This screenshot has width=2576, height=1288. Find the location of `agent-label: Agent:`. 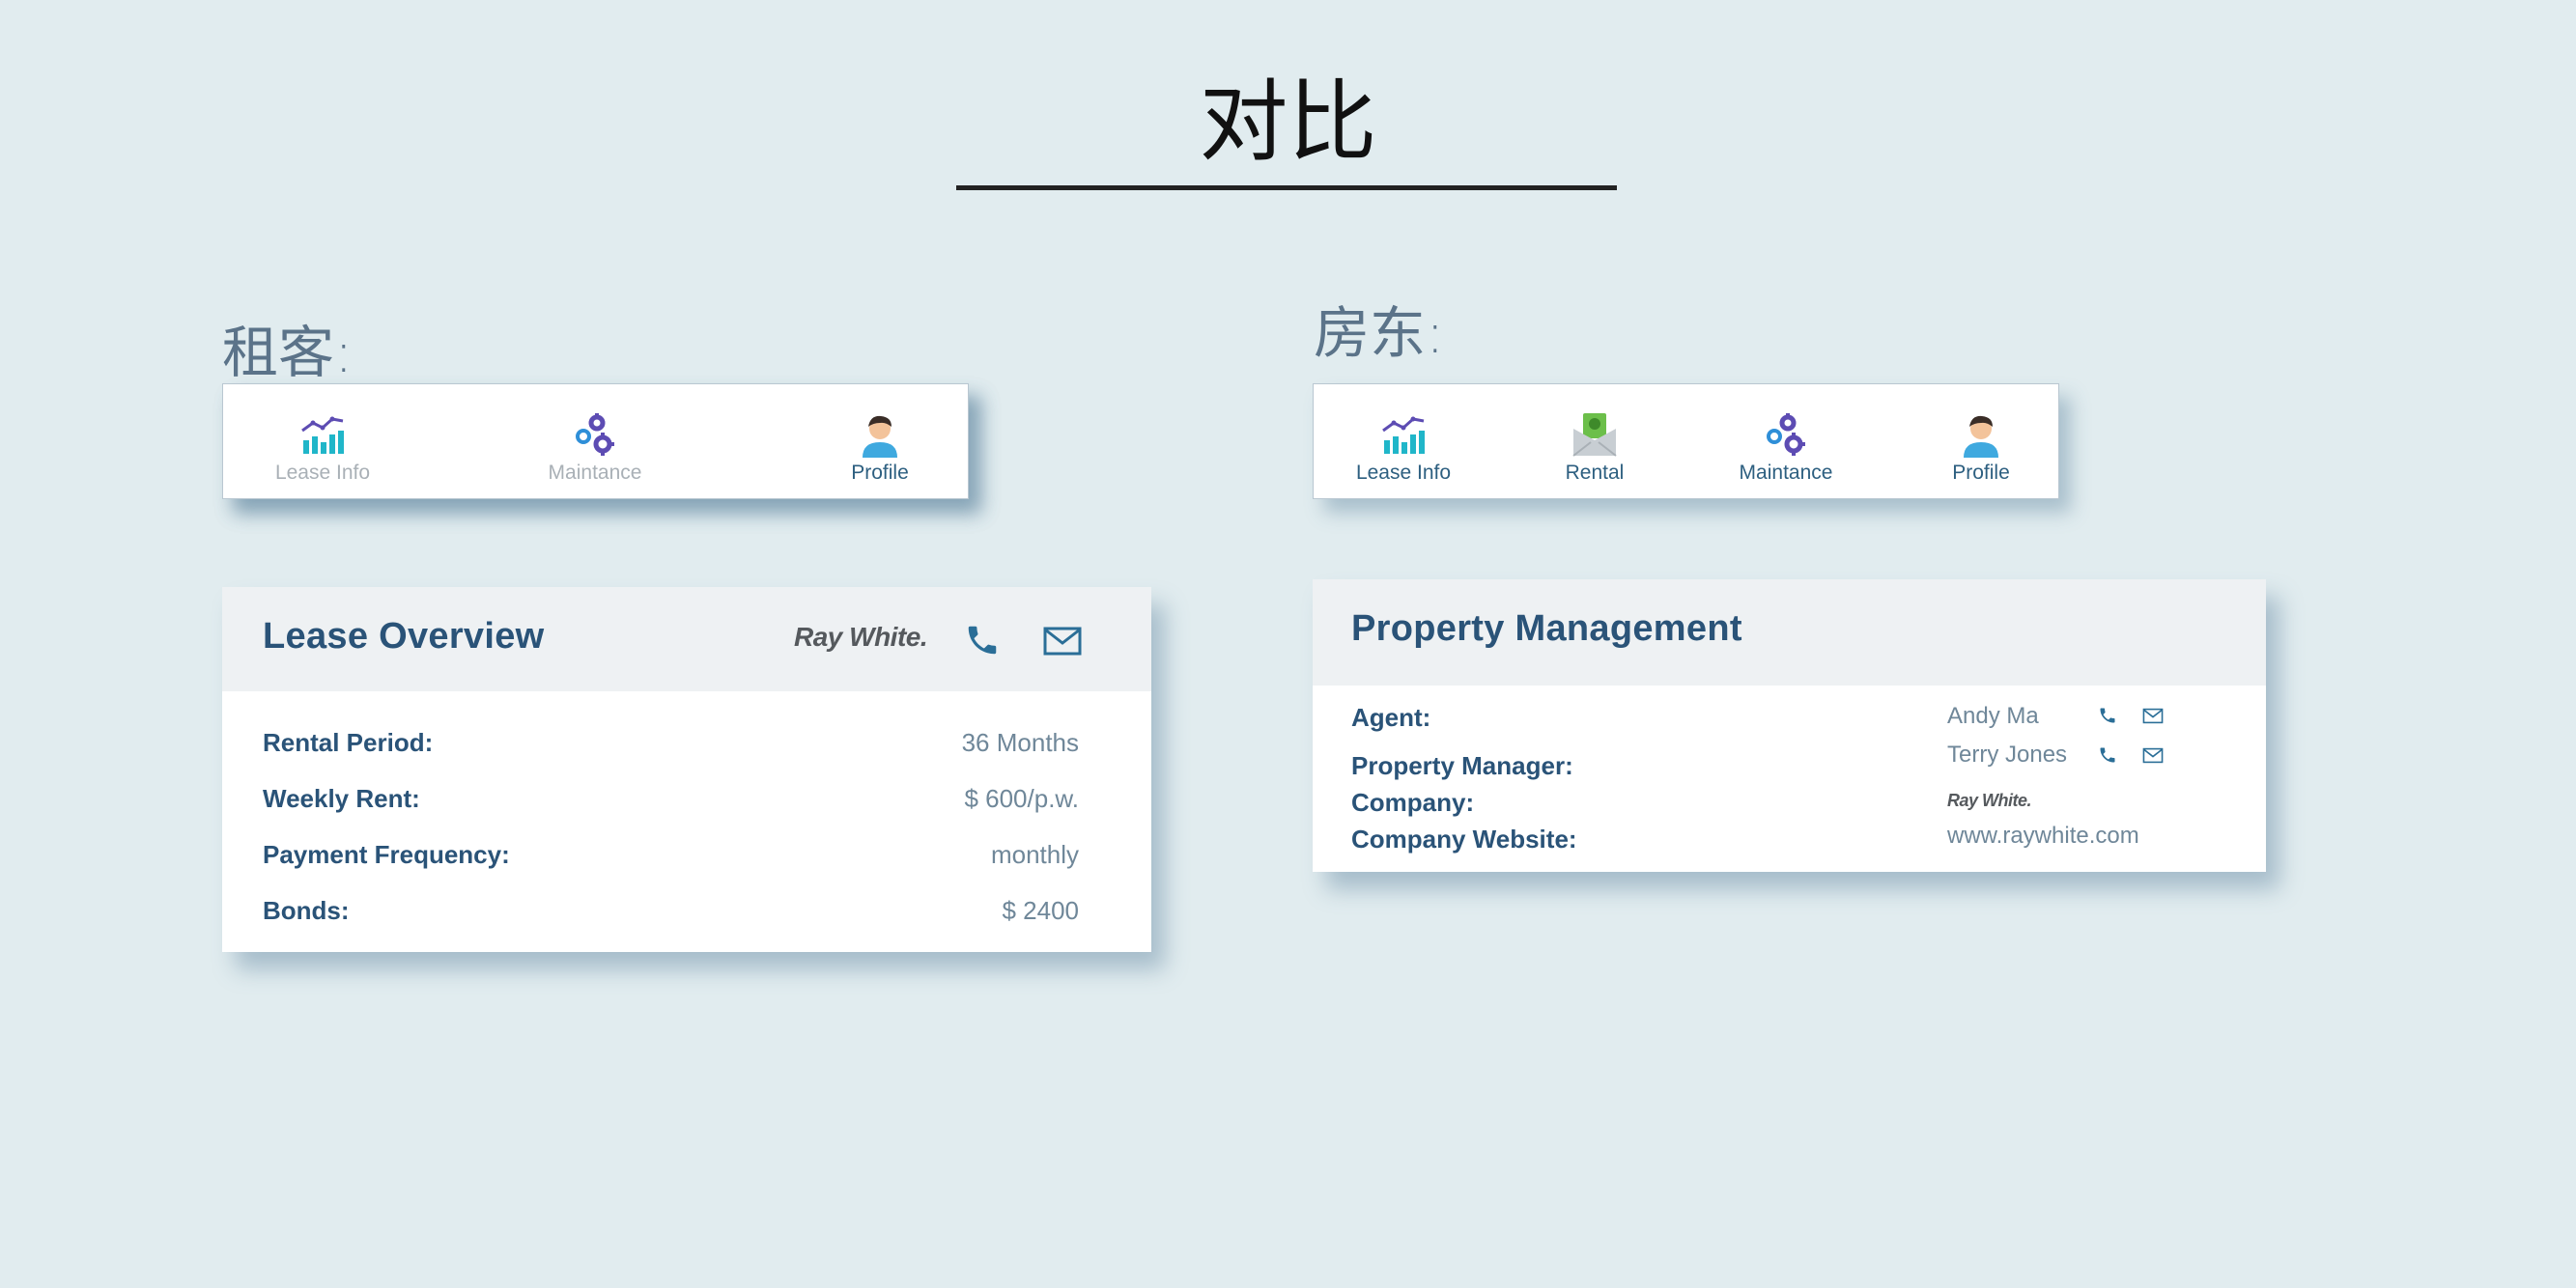

agent-label: Agent: is located at coordinates (1391, 718).